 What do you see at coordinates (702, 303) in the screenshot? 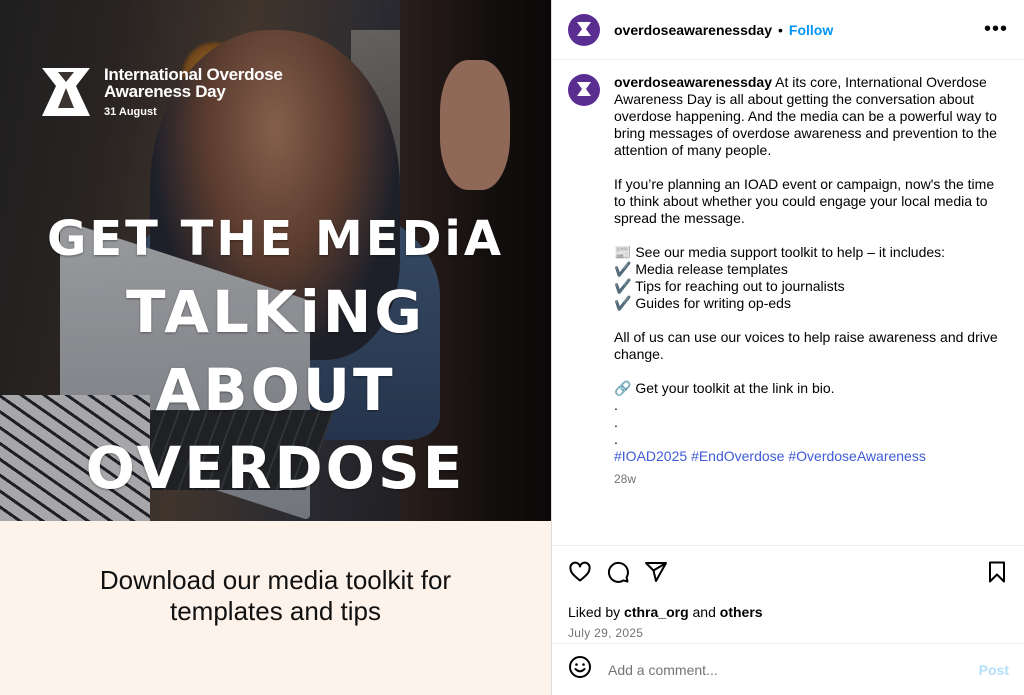
I see `toolkit-item: ✔️ Guides for writing op-eds` at bounding box center [702, 303].